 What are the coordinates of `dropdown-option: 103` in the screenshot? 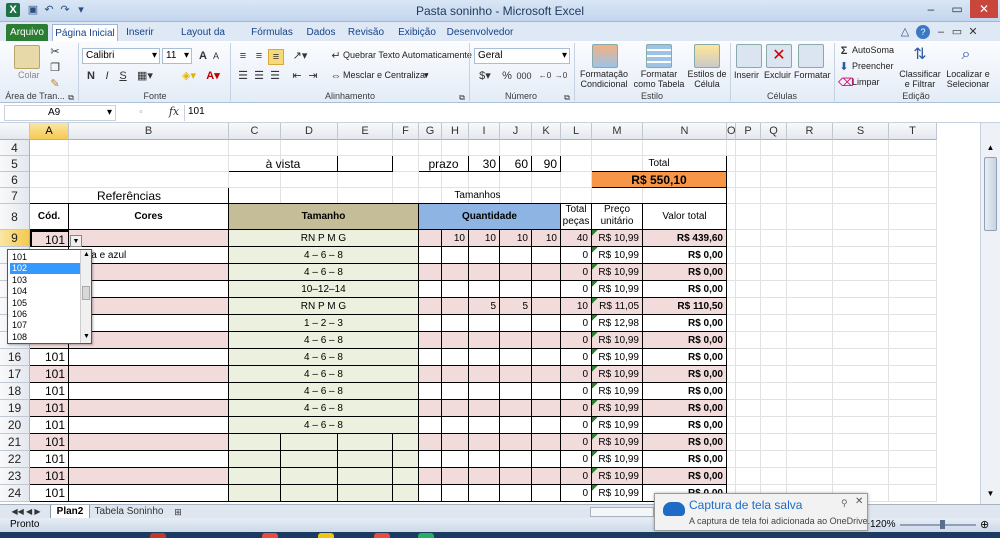 It's located at (46, 280).